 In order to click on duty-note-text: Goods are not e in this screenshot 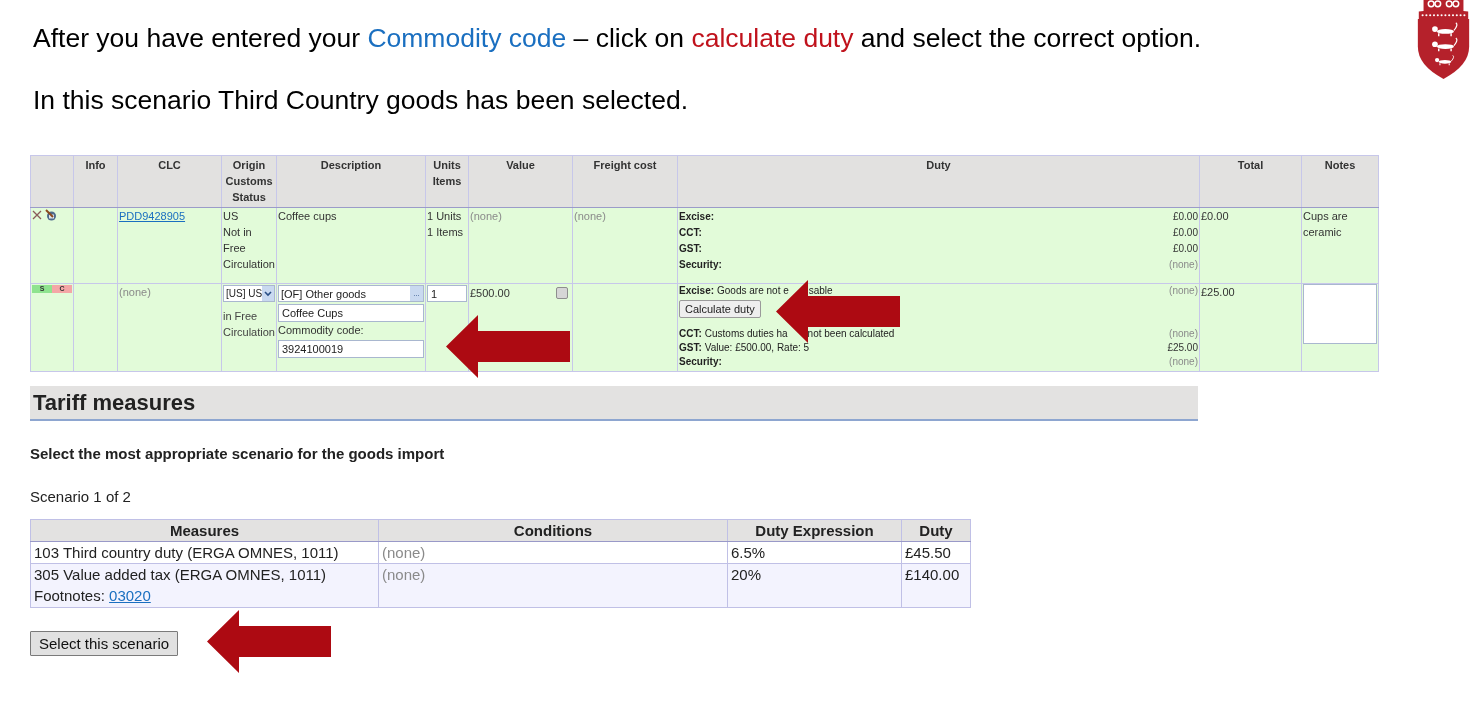, I will do `click(753, 290)`.